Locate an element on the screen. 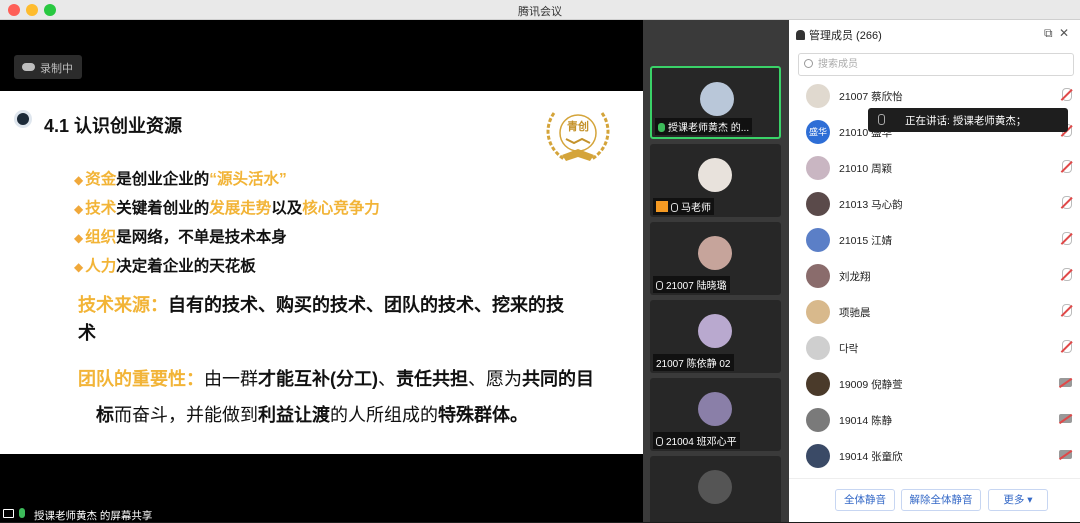 Image resolution: width=1080 pixels, height=523 pixels. panel-title: 管理成员 (266) is located at coordinates (839, 35).